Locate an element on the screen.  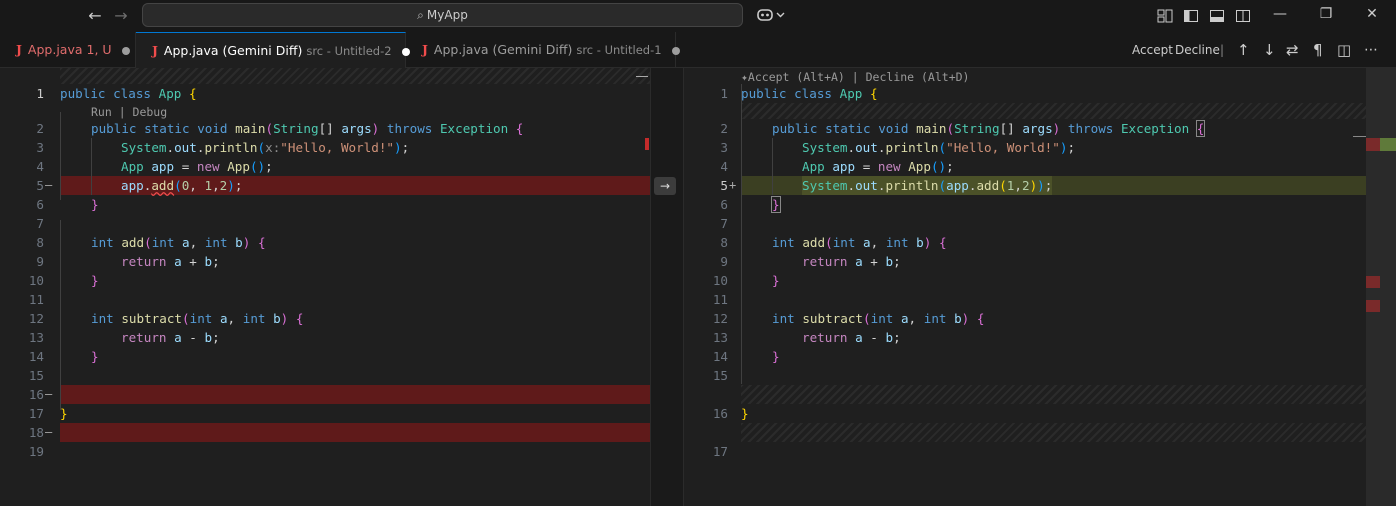
line-number: 13 is located at coordinates (36, 337).